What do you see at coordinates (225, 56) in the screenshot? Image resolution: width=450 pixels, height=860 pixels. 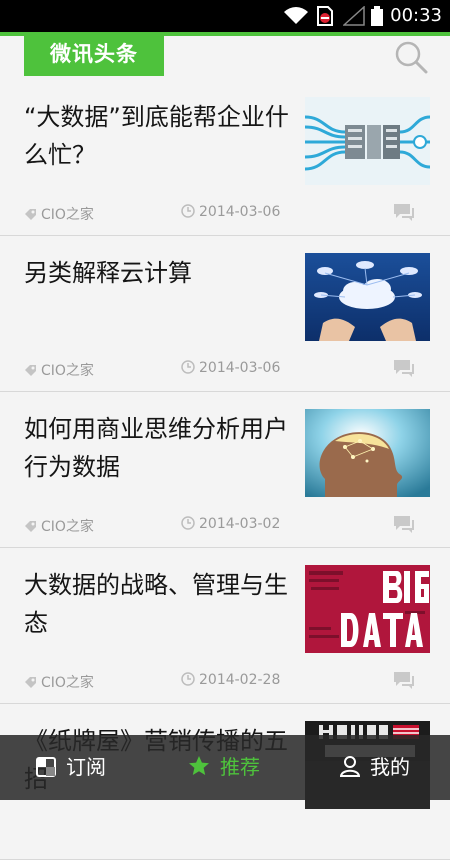 I see `app-header: 微讯头条` at bounding box center [225, 56].